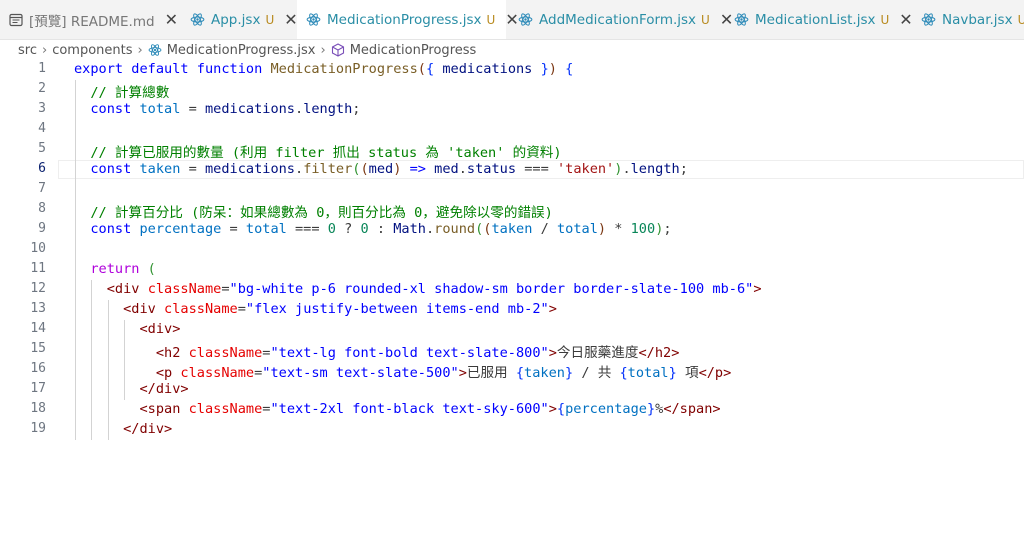  Describe the element at coordinates (512, 270) in the screenshot. I see `code-line: 11 return (` at that location.